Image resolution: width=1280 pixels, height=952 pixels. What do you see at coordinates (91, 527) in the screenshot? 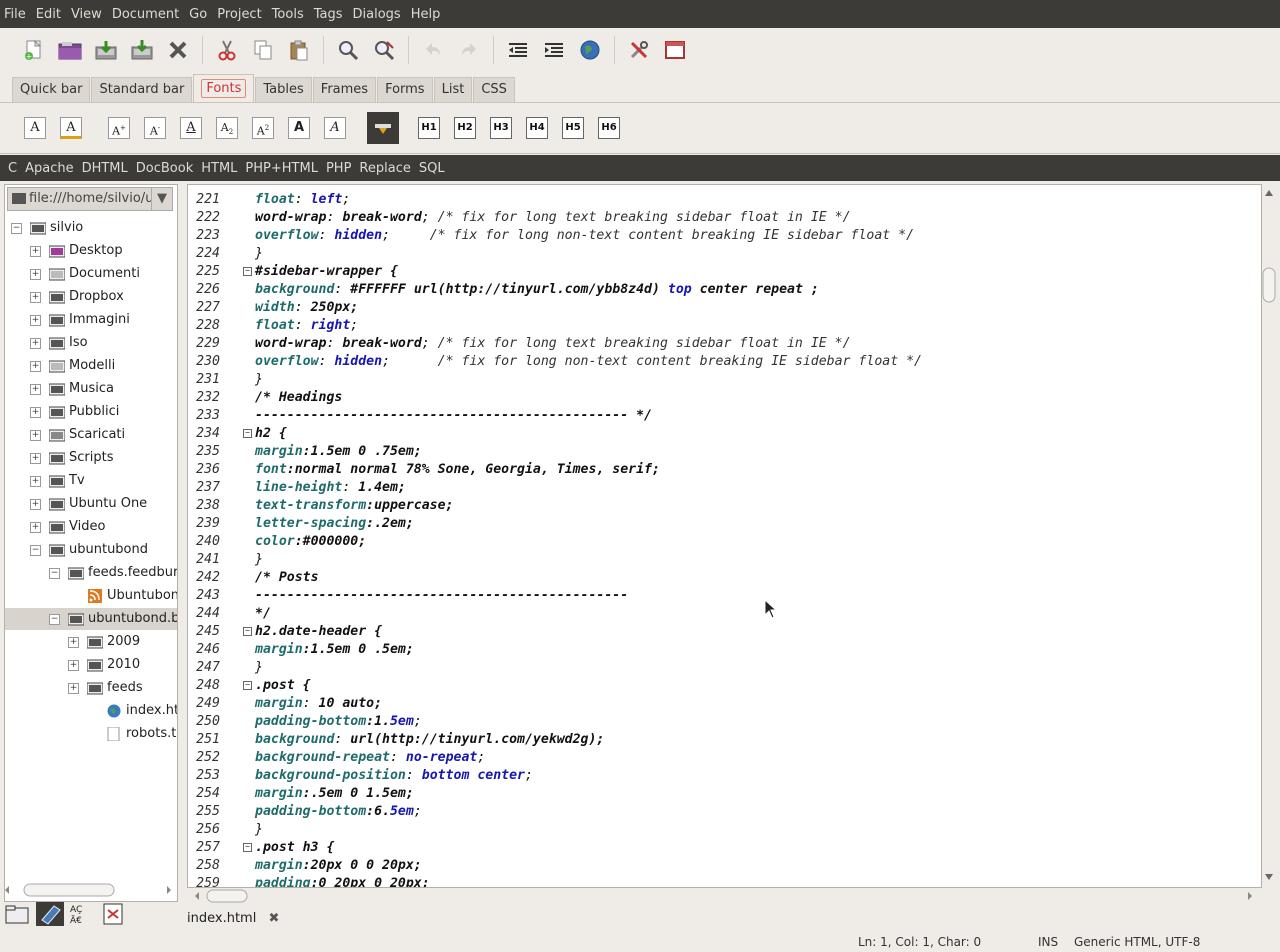
I see `tree-item: + Video` at bounding box center [91, 527].